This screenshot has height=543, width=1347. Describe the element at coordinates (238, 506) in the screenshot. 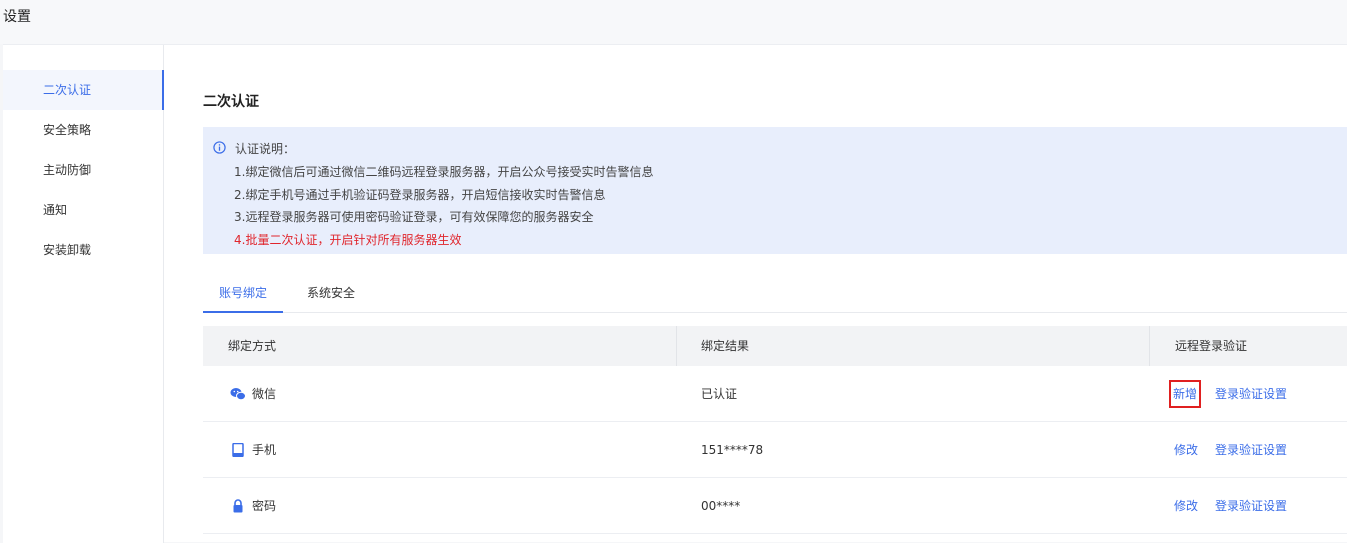

I see `lock-icon` at that location.